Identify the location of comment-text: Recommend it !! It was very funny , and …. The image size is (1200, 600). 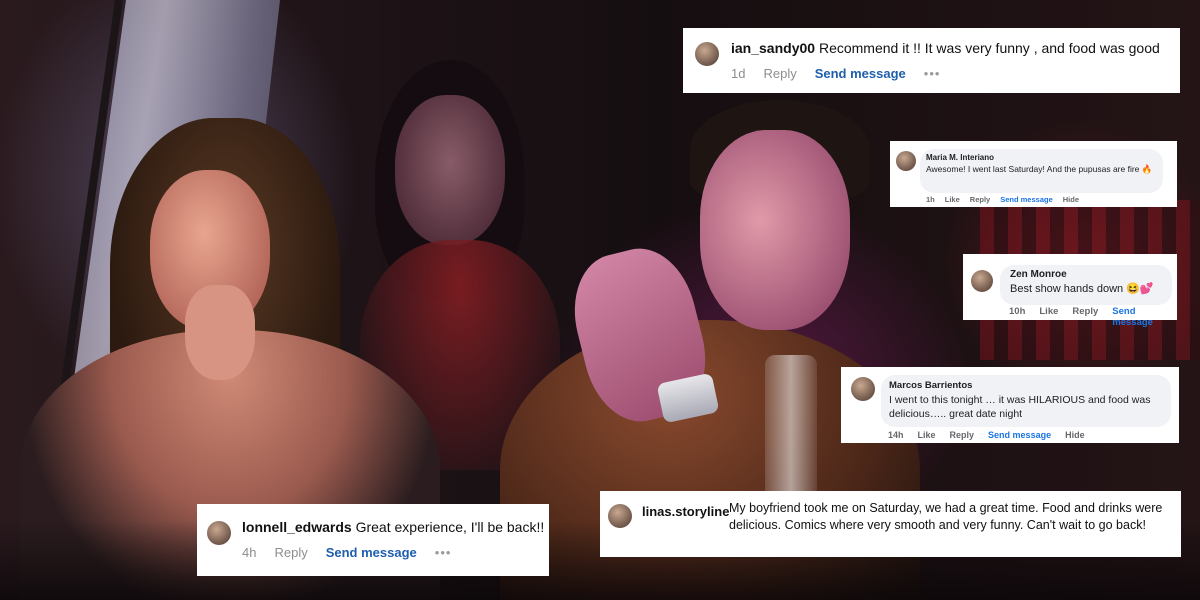
(989, 48).